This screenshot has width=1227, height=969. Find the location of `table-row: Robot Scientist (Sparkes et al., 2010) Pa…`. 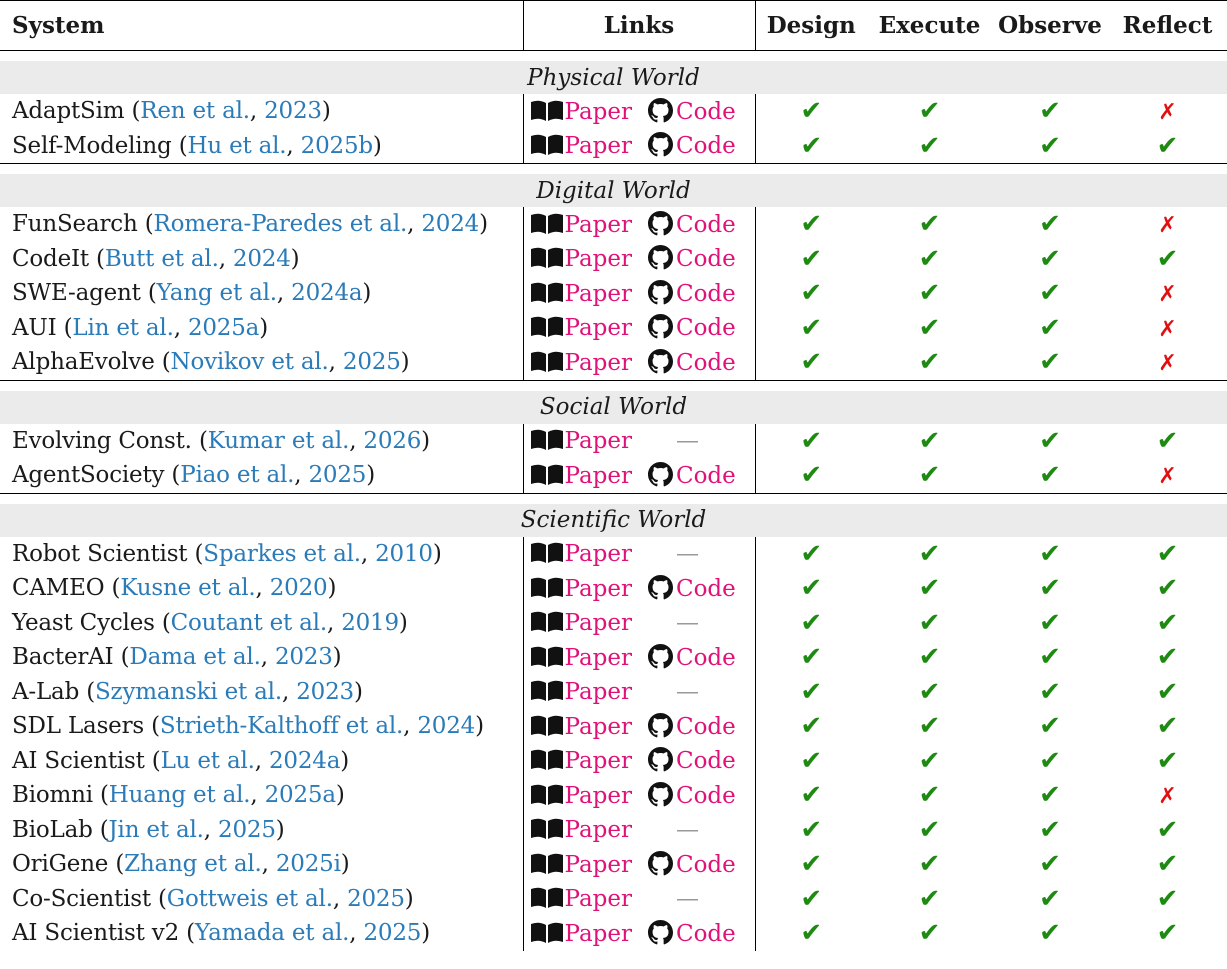

table-row: Robot Scientist (Sparkes et al., 2010) Pa… is located at coordinates (613, 553).